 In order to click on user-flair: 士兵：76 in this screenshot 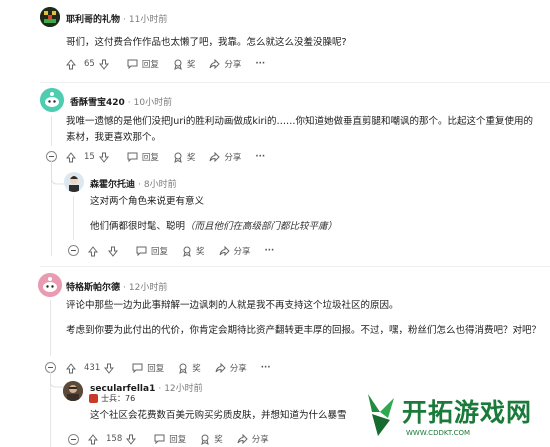, I will do `click(112, 398)`.